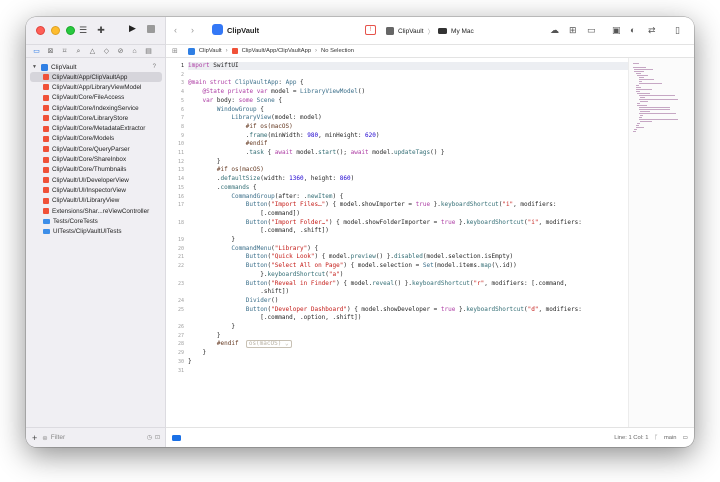 The width and height of the screenshot is (720, 482). What do you see at coordinates (677, 30) in the screenshot?
I see `toggle-inspector-icon: ▯` at bounding box center [677, 30].